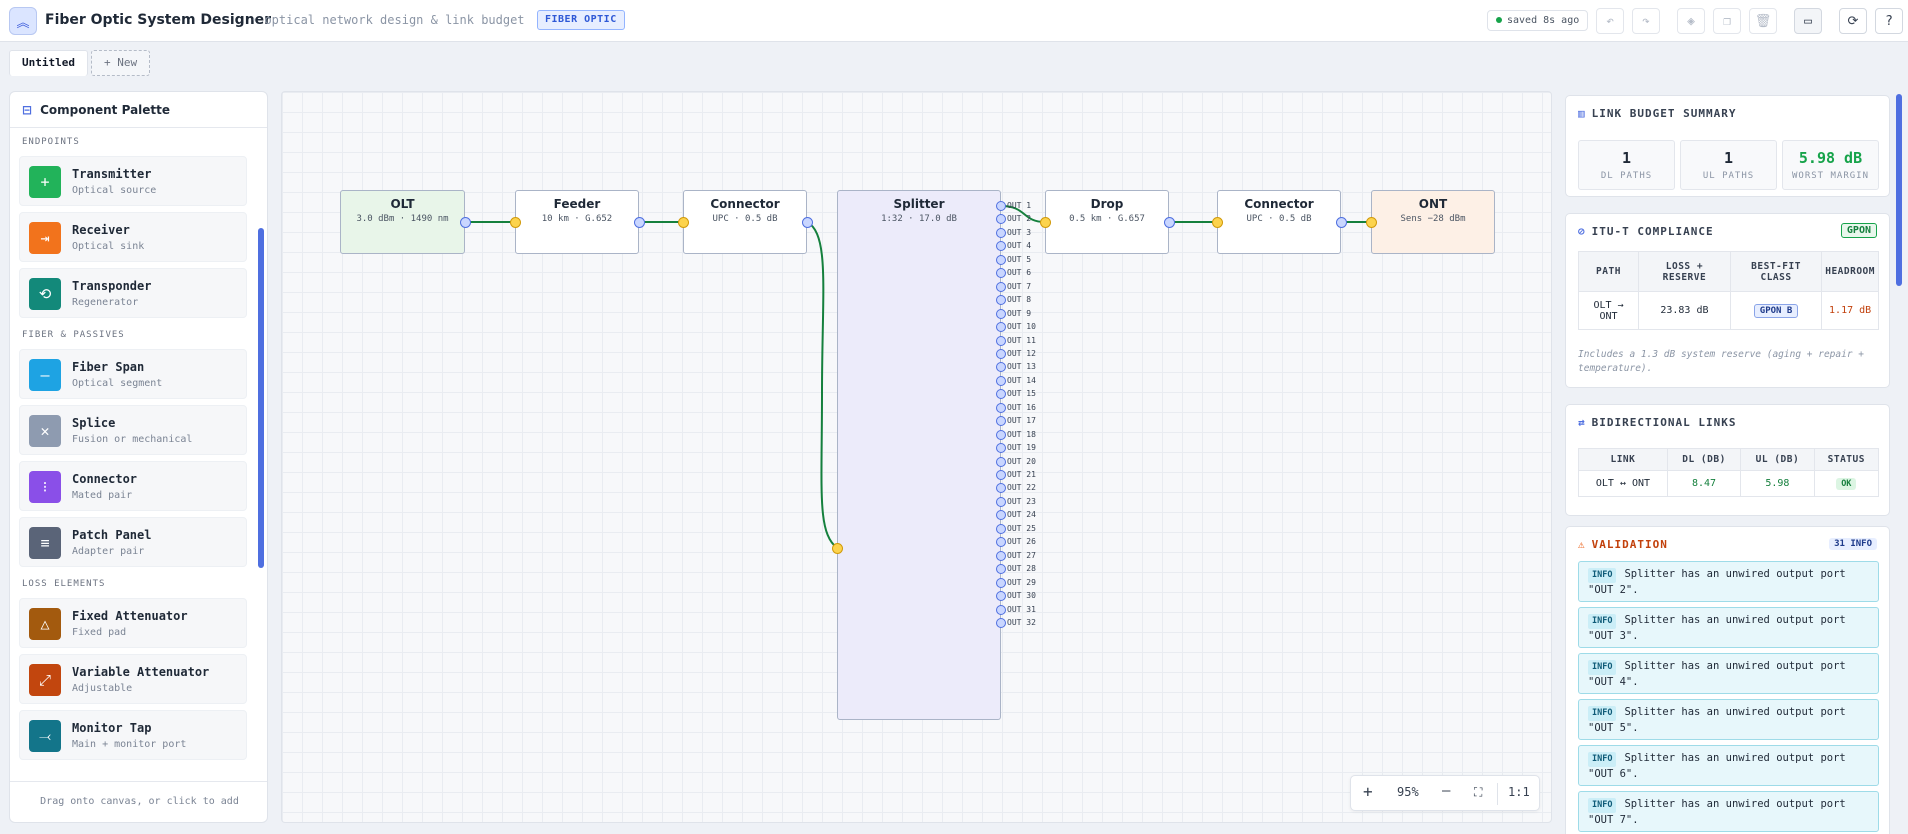 The image size is (1908, 834). What do you see at coordinates (745, 222) in the screenshot?
I see `node-connector-1: Connector UPC · 0.5 dB` at bounding box center [745, 222].